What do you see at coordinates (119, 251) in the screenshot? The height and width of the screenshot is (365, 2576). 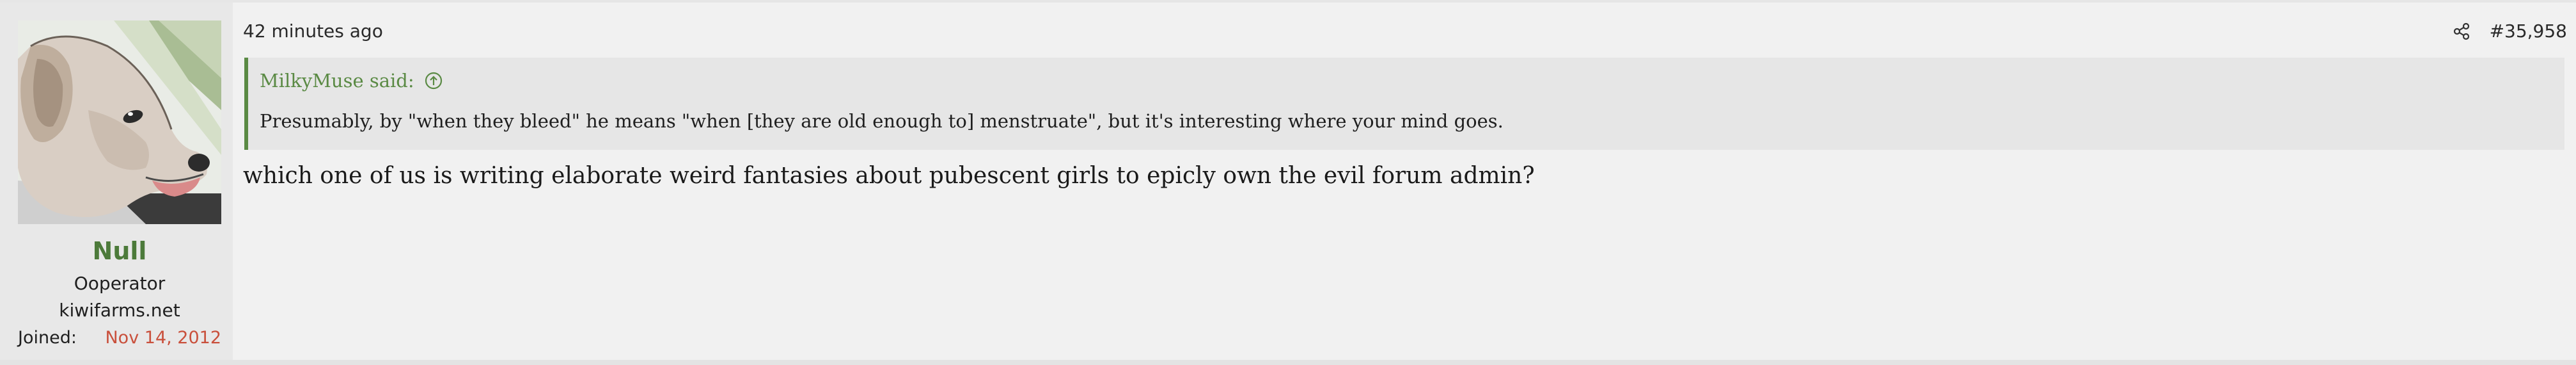 I see `username: Null` at bounding box center [119, 251].